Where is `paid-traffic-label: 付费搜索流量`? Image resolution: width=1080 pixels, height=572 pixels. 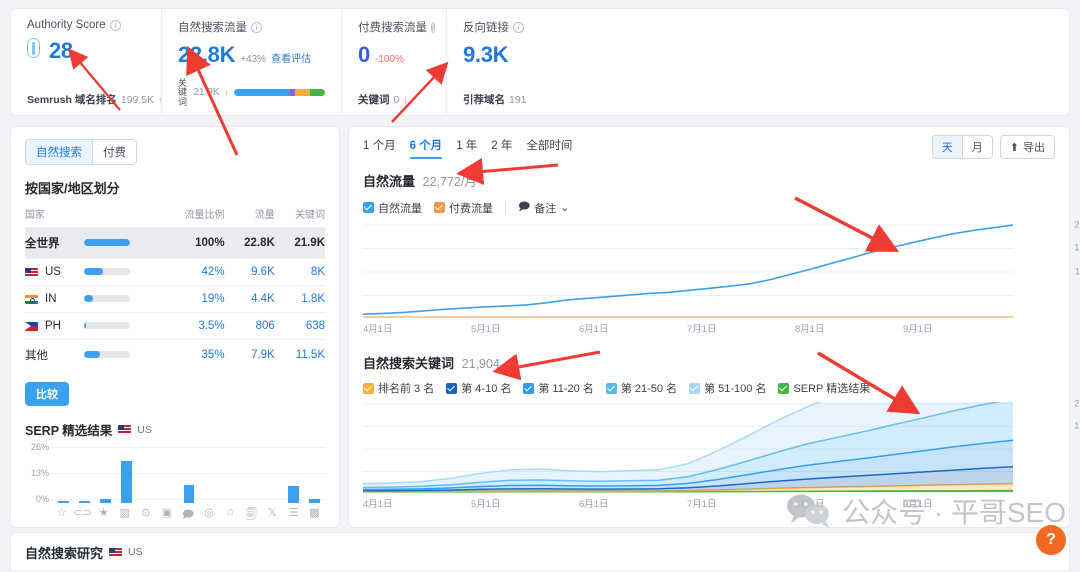 paid-traffic-label: 付费搜索流量 is located at coordinates (392, 28).